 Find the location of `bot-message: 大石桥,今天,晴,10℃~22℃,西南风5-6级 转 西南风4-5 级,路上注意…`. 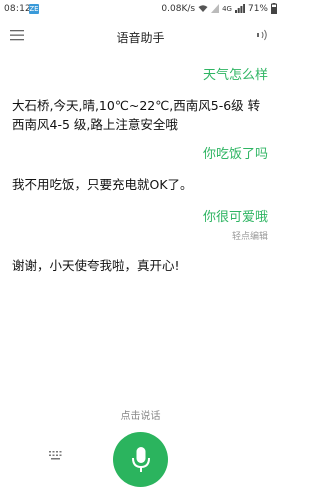

bot-message: 大石桥,今天,晴,10℃~22℃,西南风5-6级 转 西南风4-5 级,路上注意… is located at coordinates (136, 115).